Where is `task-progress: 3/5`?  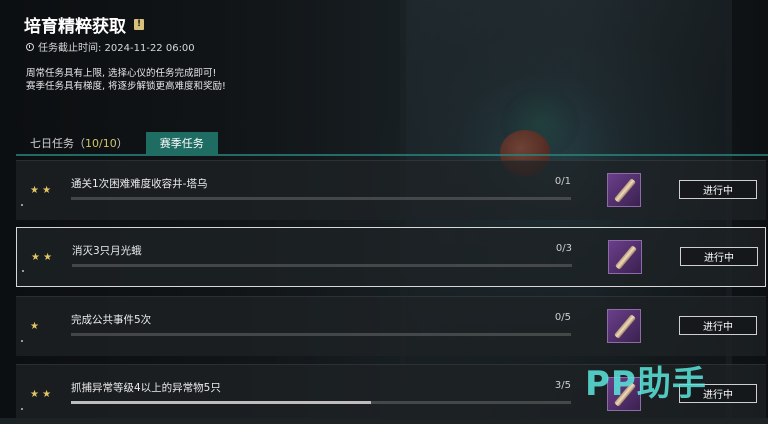 task-progress: 3/5 is located at coordinates (562, 385).